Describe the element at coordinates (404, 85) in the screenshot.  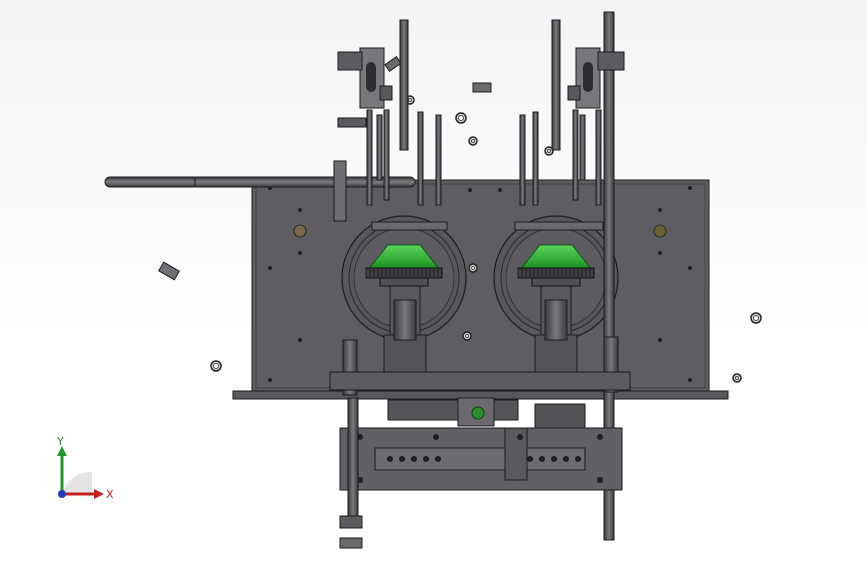
I see `left-top-screw` at that location.